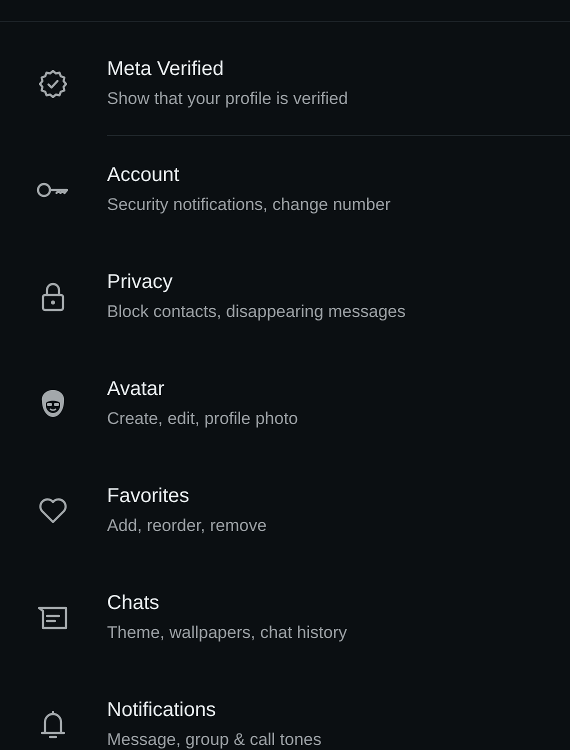 The height and width of the screenshot is (750, 570). Describe the element at coordinates (256, 312) in the screenshot. I see `setting-description: Block contacts, disappearing messages` at that location.